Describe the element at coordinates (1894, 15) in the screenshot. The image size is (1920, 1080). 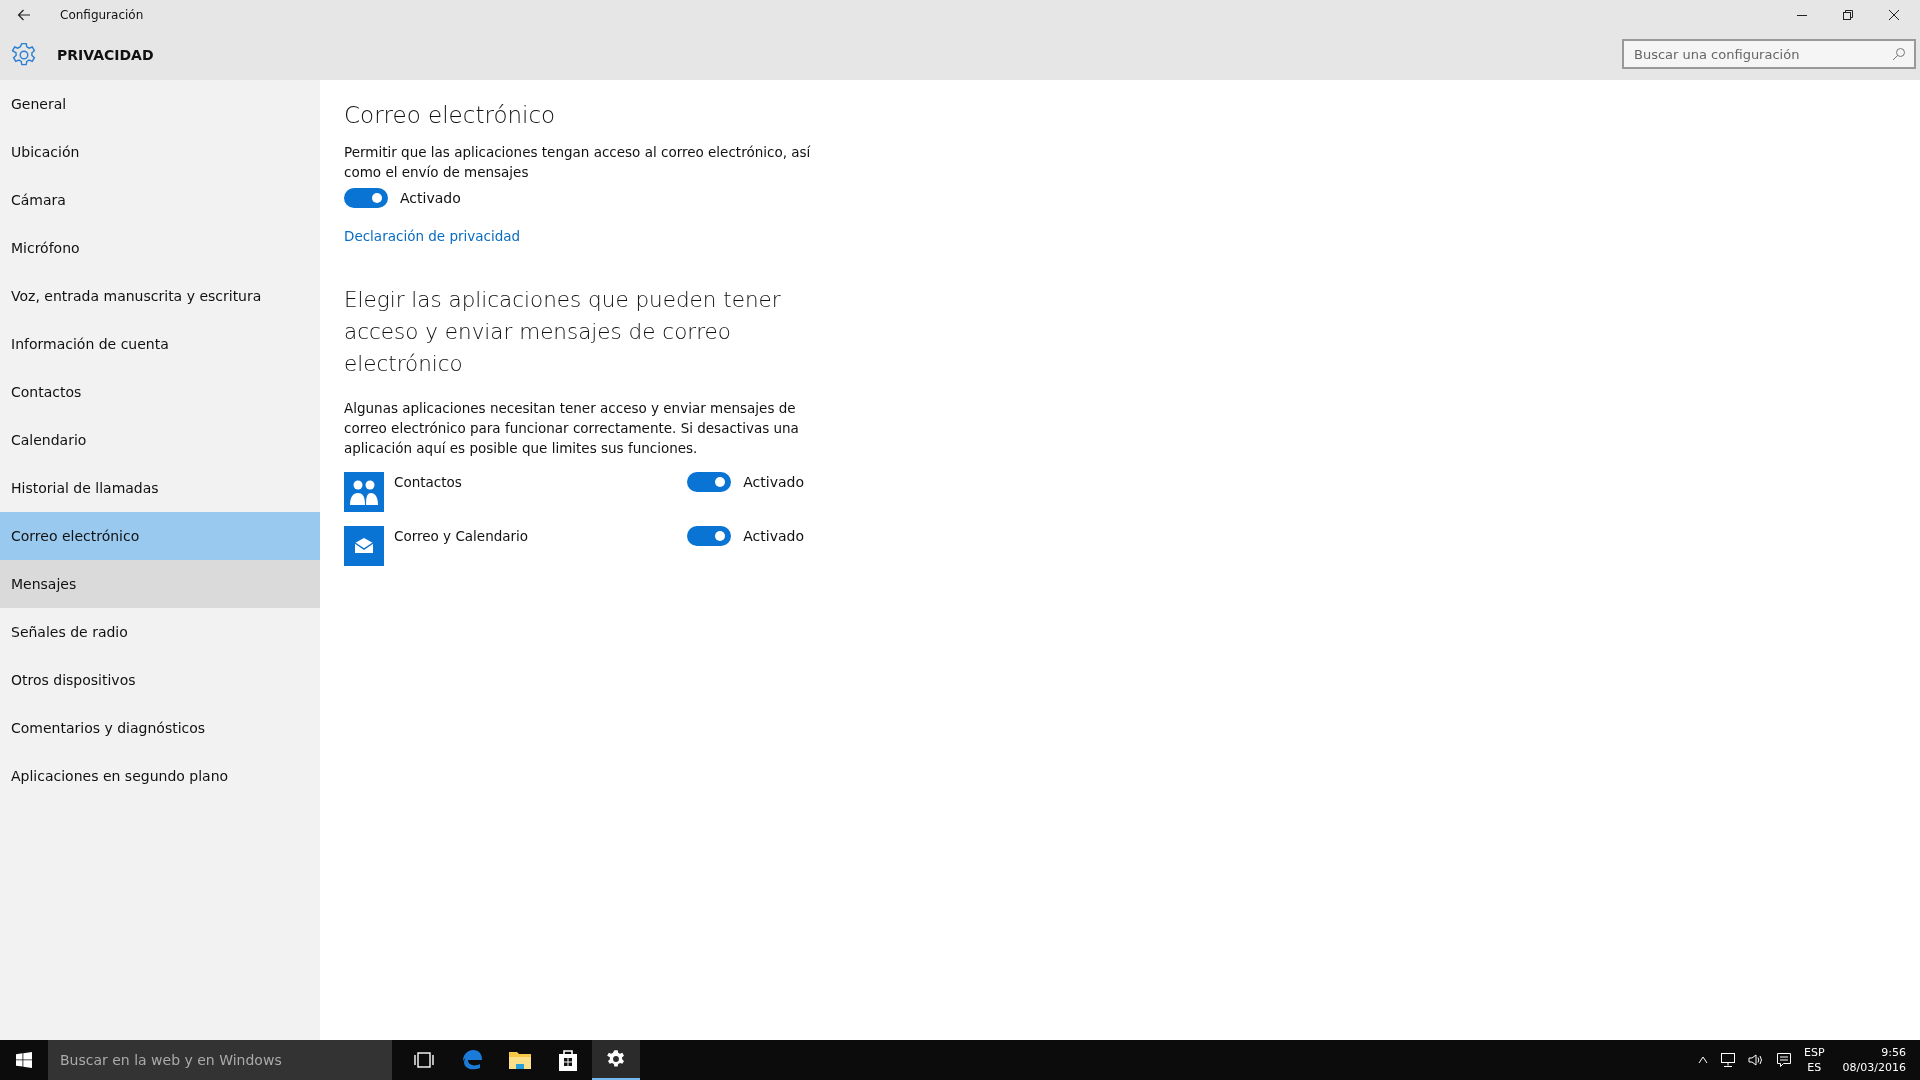
I see `close-icon` at that location.